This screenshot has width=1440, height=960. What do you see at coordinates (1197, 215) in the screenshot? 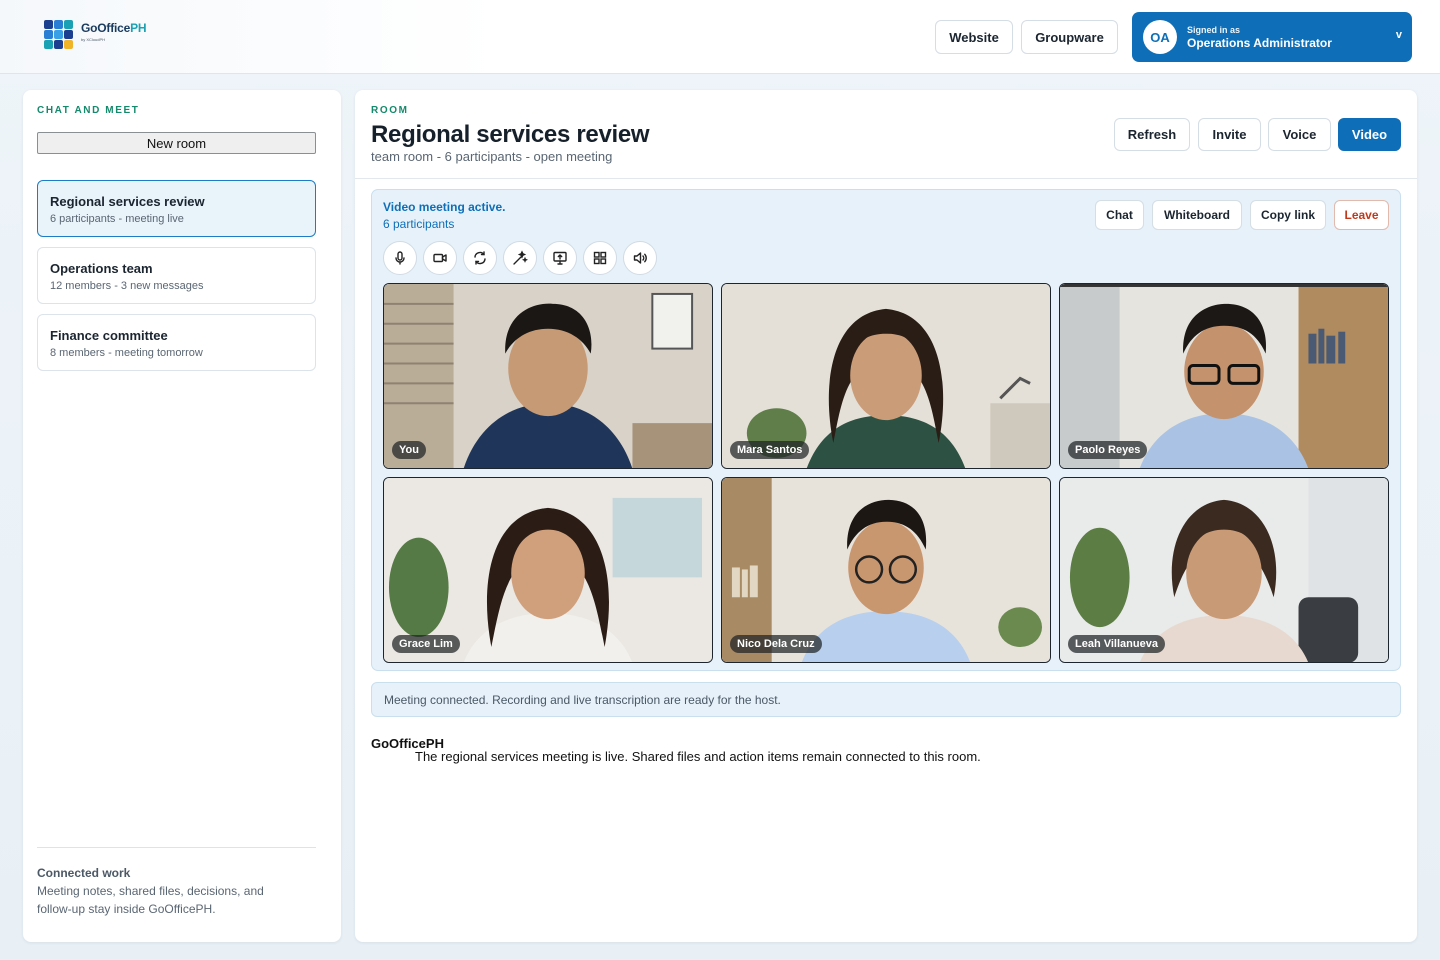
I see `whiteboard-button: Whiteboard` at bounding box center [1197, 215].